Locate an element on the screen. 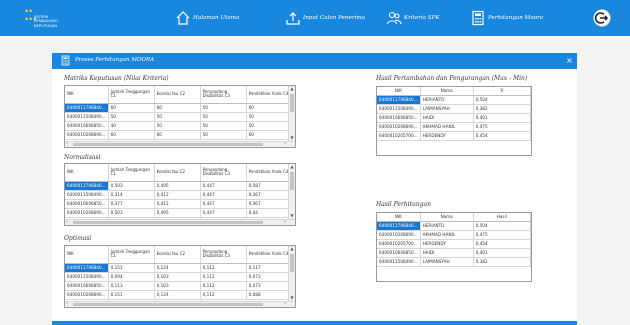 Image resolution: width=630 pixels, height=325 pixels. cell-nama: LAIMANSYAH is located at coordinates (447, 109).